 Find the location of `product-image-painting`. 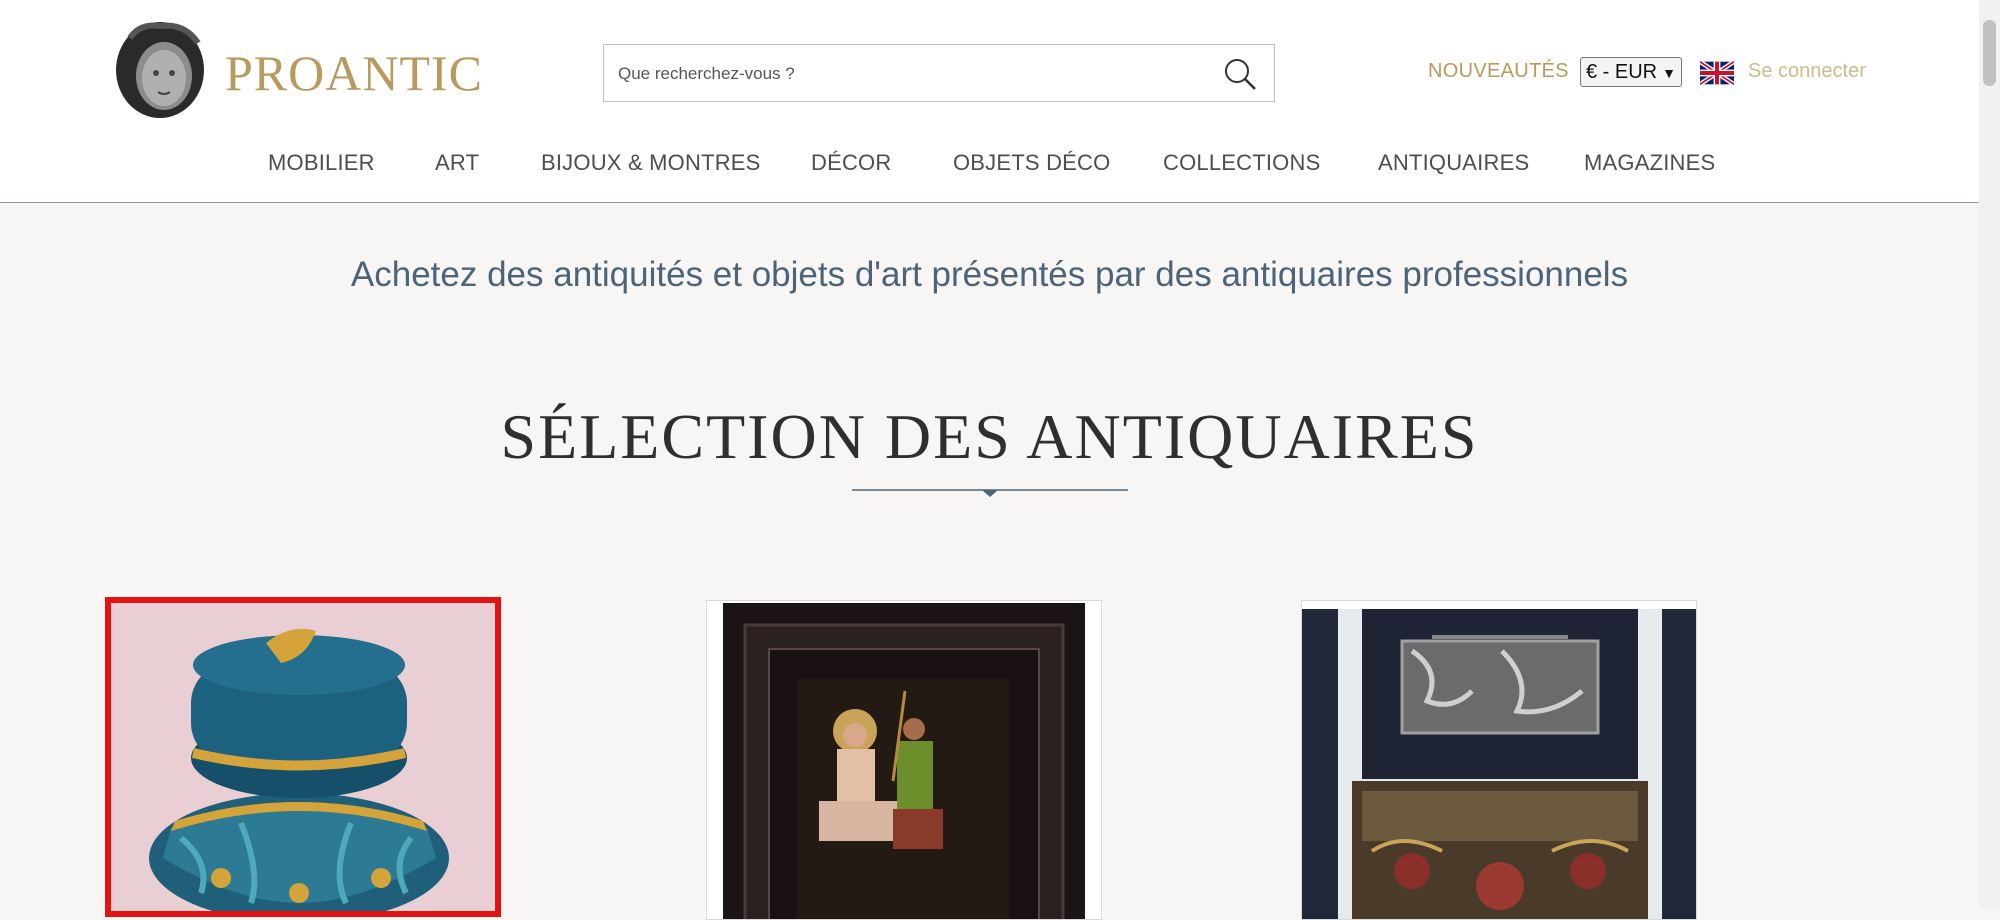

product-image-painting is located at coordinates (904, 760).